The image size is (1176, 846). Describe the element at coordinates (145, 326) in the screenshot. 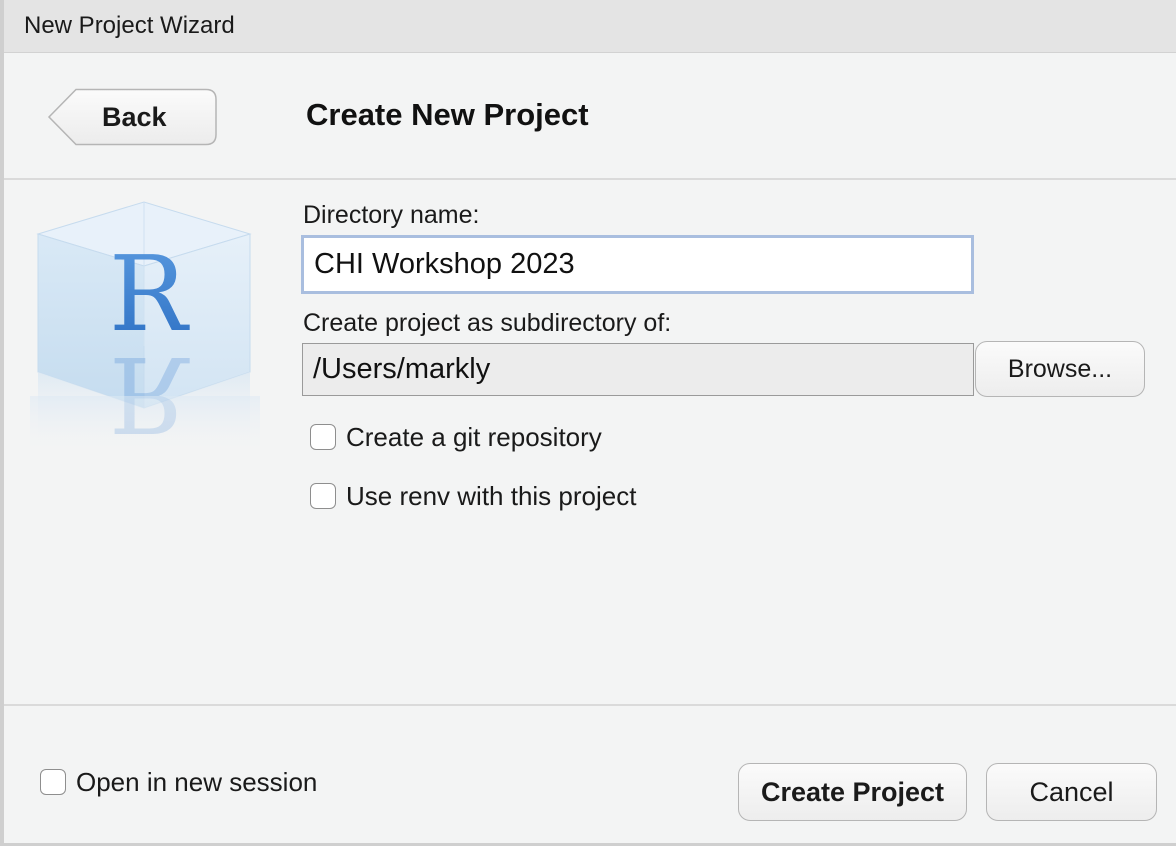

I see `r-logo-icon: R R` at that location.